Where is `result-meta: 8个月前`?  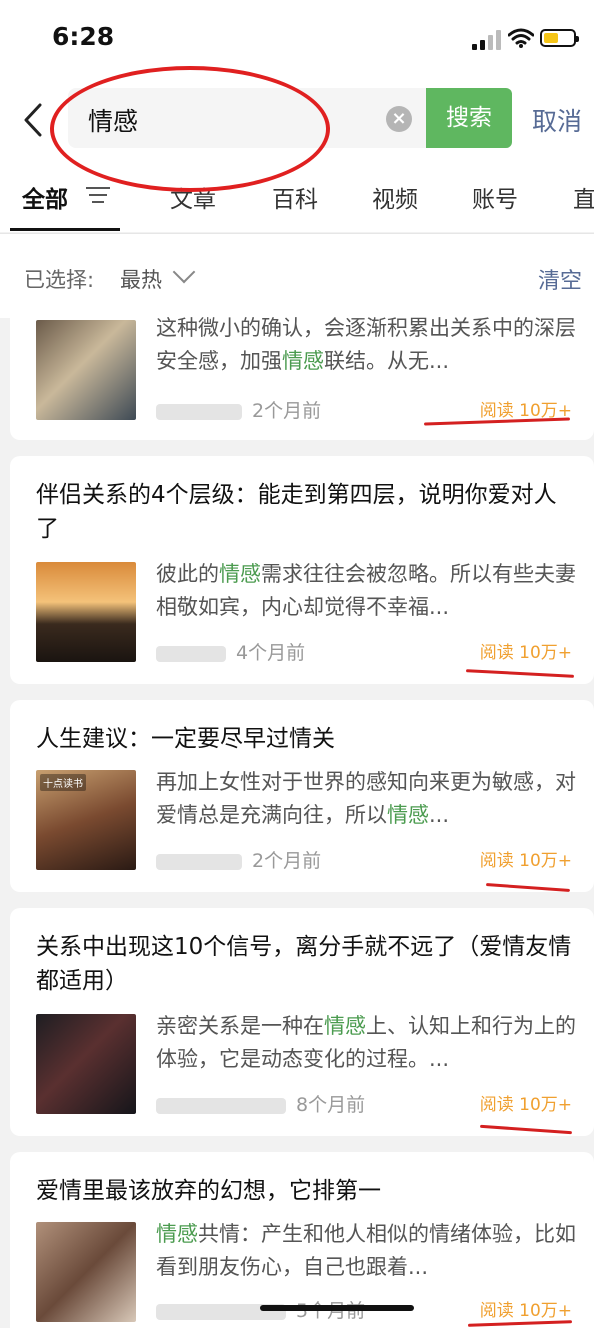 result-meta: 8个月前 is located at coordinates (260, 1103).